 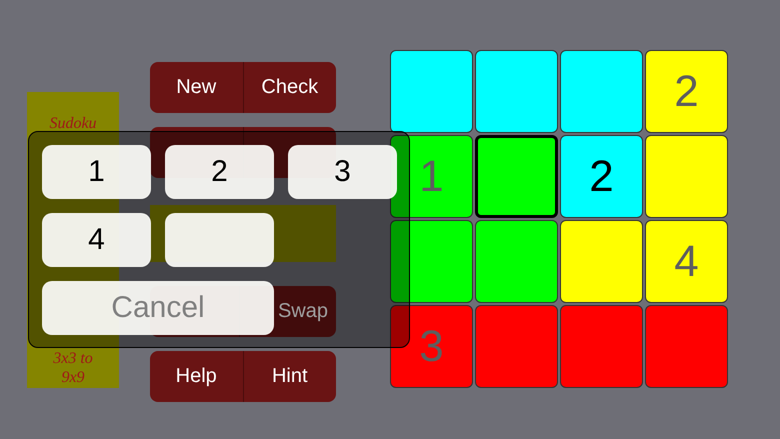 What do you see at coordinates (290, 376) in the screenshot?
I see `toolbar-button: Hint` at bounding box center [290, 376].